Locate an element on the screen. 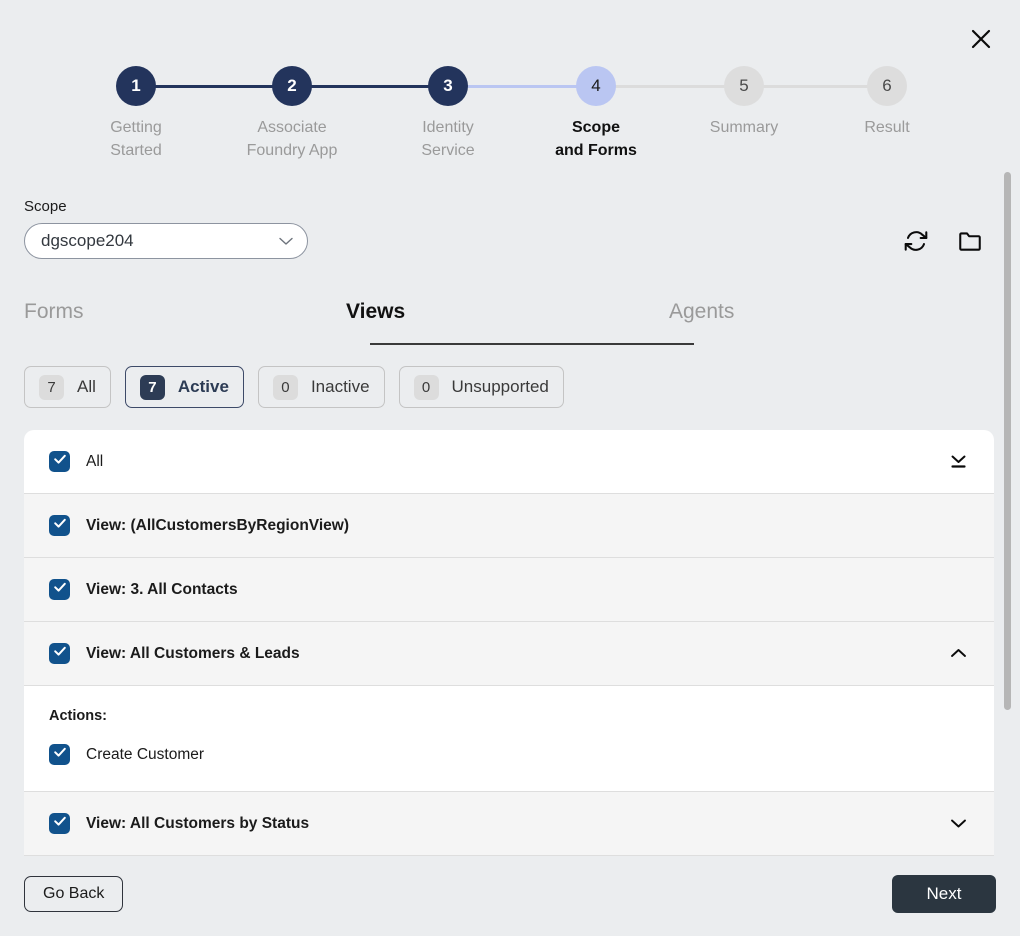 This screenshot has width=1020, height=936. page-scrollbar-thumb is located at coordinates (1007, 441).